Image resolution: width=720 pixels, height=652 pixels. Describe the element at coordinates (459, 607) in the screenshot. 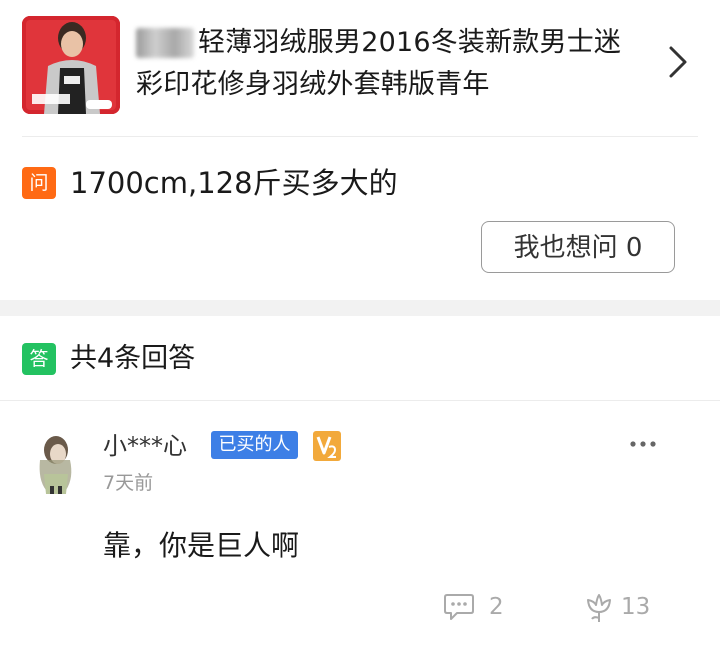

I see `comment-icon` at that location.